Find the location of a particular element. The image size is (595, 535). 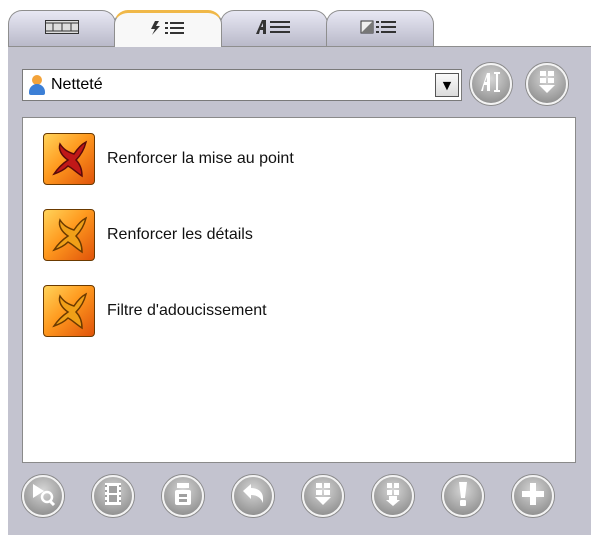

tab-titles is located at coordinates (274, 28).